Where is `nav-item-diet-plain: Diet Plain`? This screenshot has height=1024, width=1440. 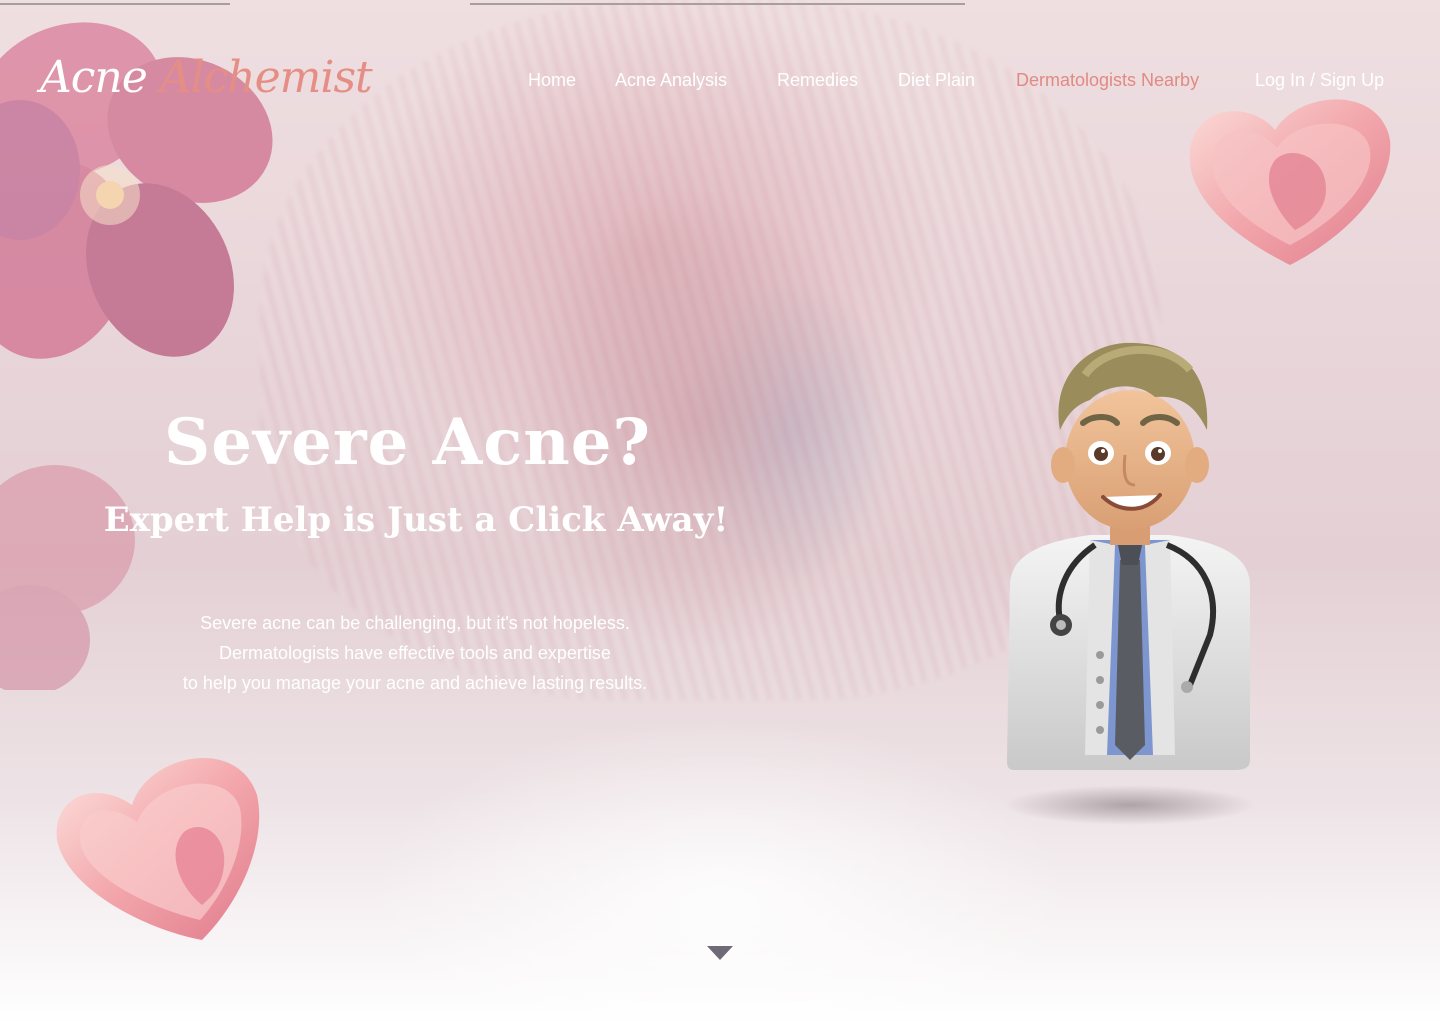 nav-item-diet-plain: Diet Plain is located at coordinates (936, 80).